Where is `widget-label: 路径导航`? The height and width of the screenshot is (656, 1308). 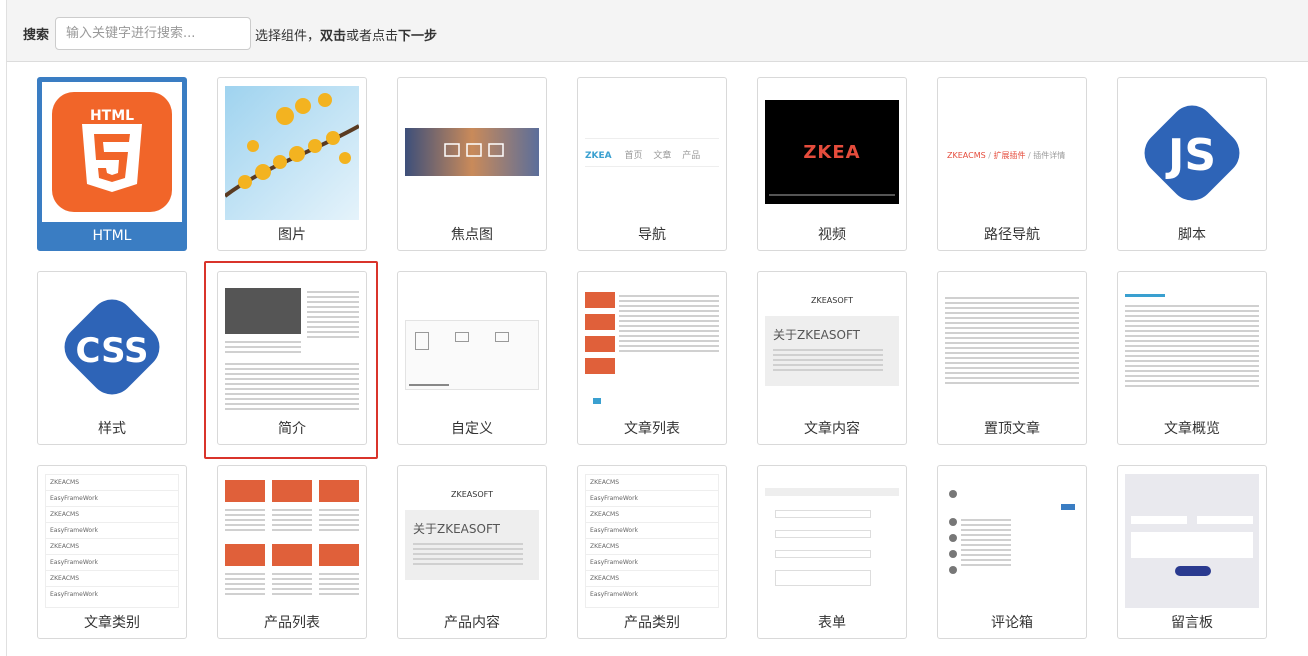 widget-label: 路径导航 is located at coordinates (1012, 235).